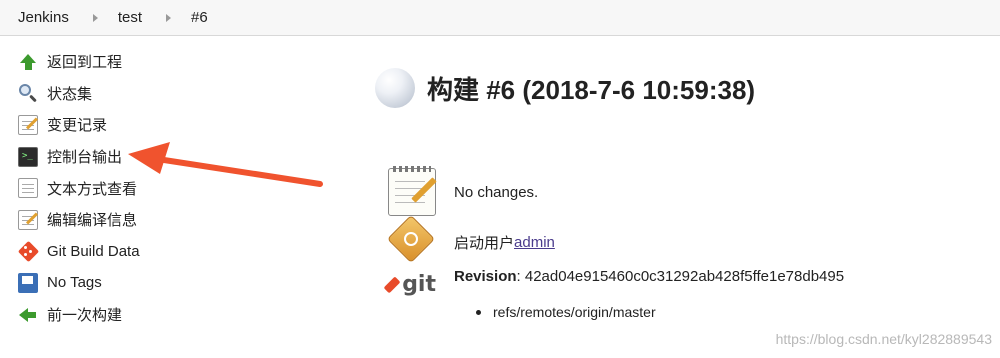 This screenshot has height=358, width=1000. What do you see at coordinates (28, 315) in the screenshot?
I see `back-arrow-icon` at bounding box center [28, 315].